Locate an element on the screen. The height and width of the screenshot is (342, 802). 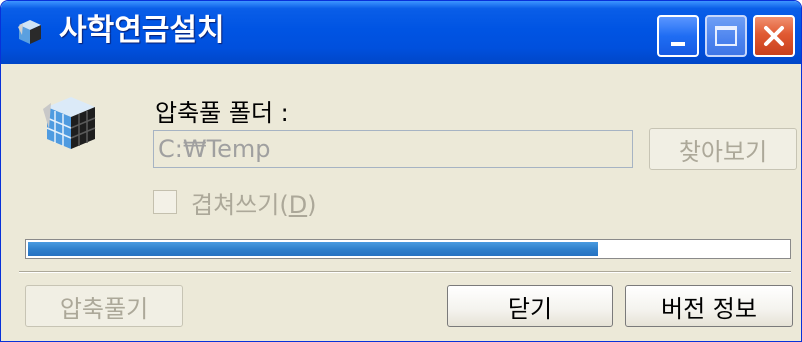
close-icon is located at coordinates (774, 36).